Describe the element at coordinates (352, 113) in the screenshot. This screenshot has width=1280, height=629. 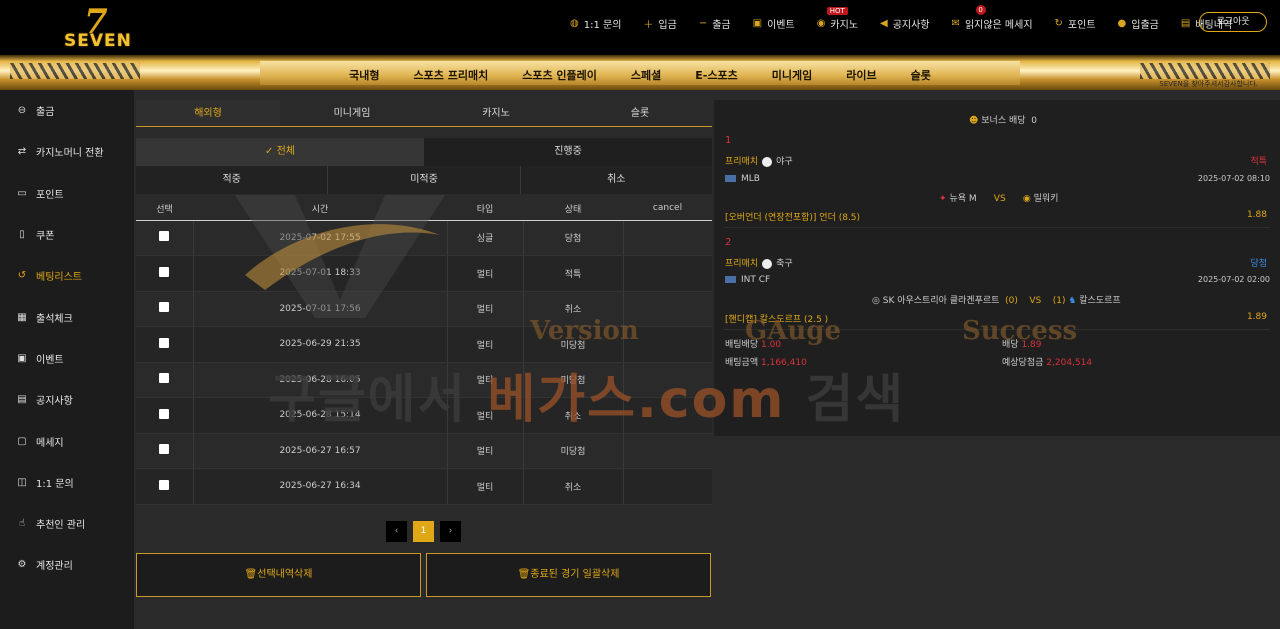
I see `tab-minigame: 미니게임` at that location.